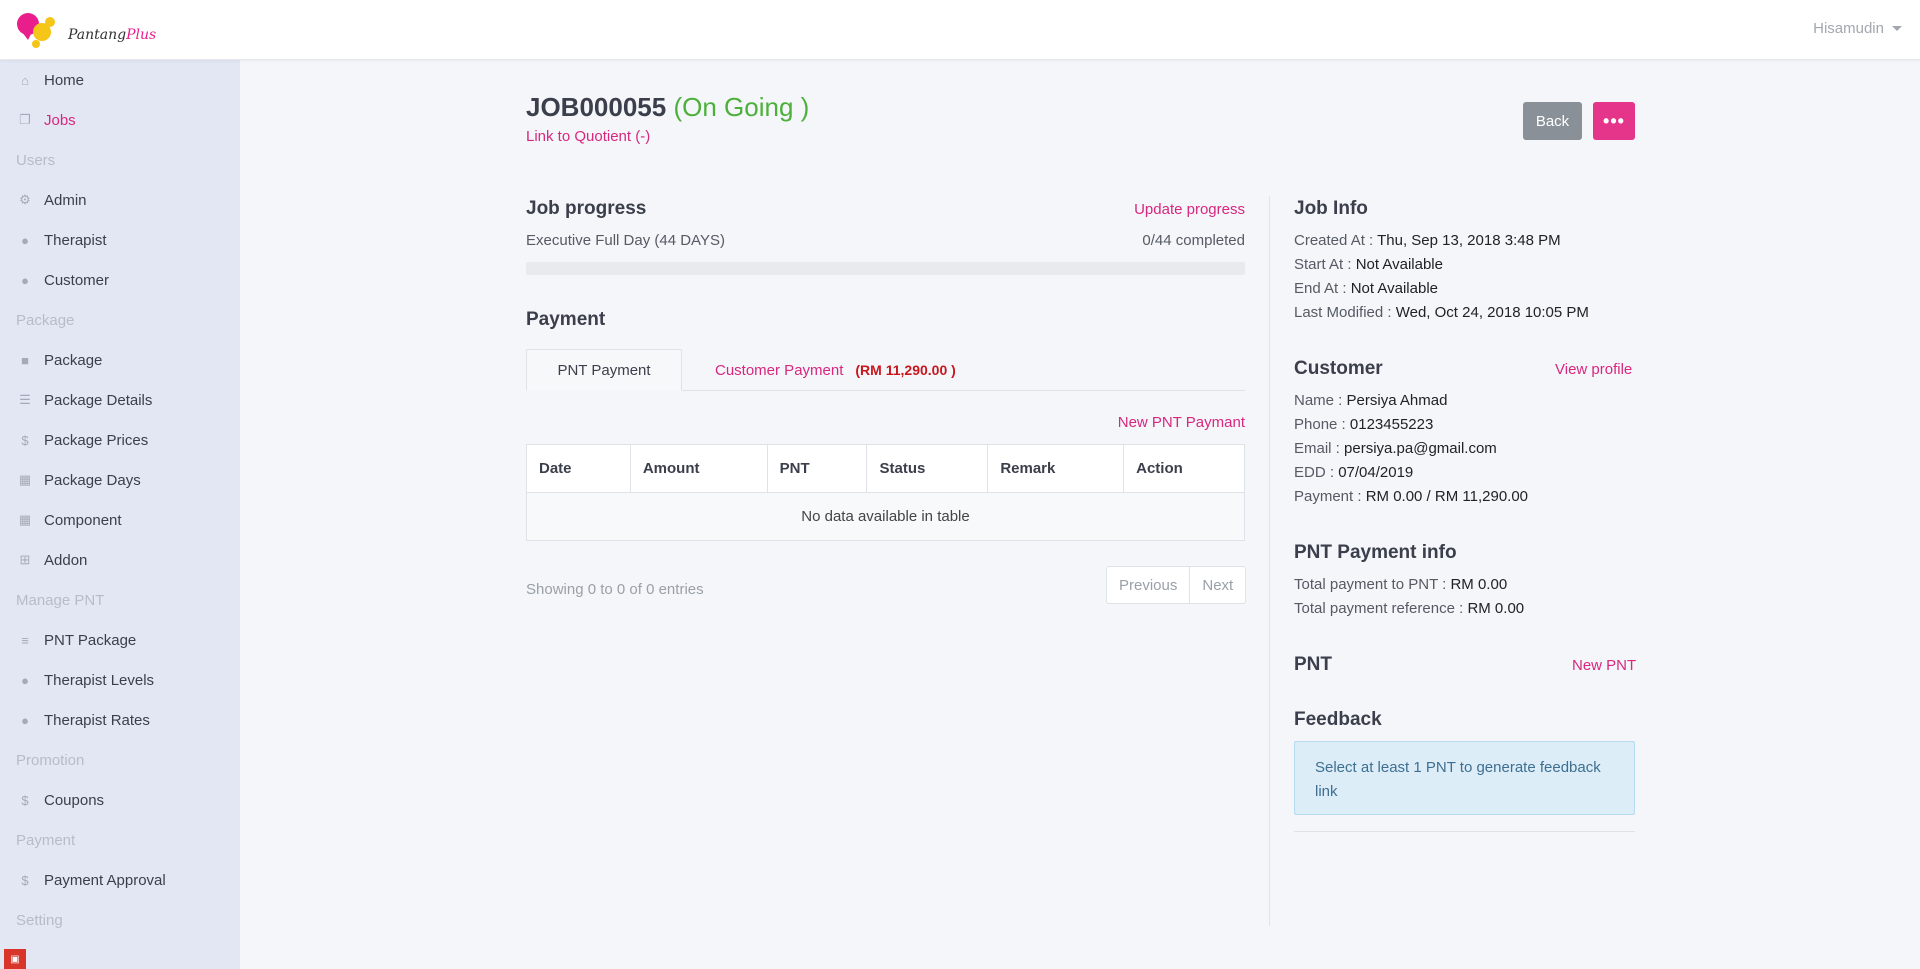 The image size is (1920, 969). What do you see at coordinates (1604, 665) in the screenshot?
I see `new-pnt-link: New PNT` at bounding box center [1604, 665].